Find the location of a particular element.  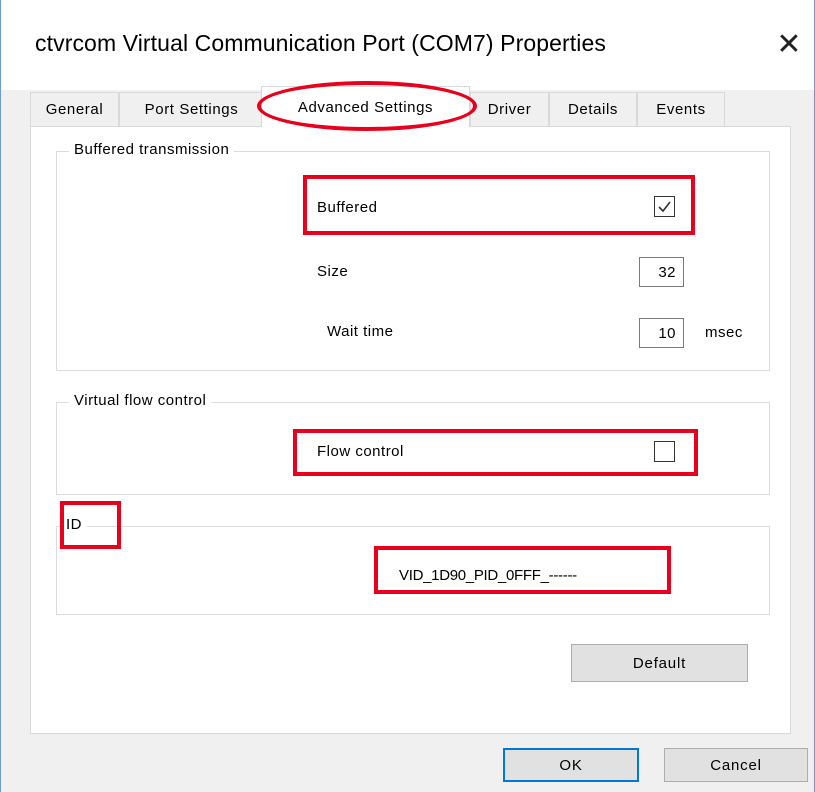

buffered-checkbox is located at coordinates (664, 206).